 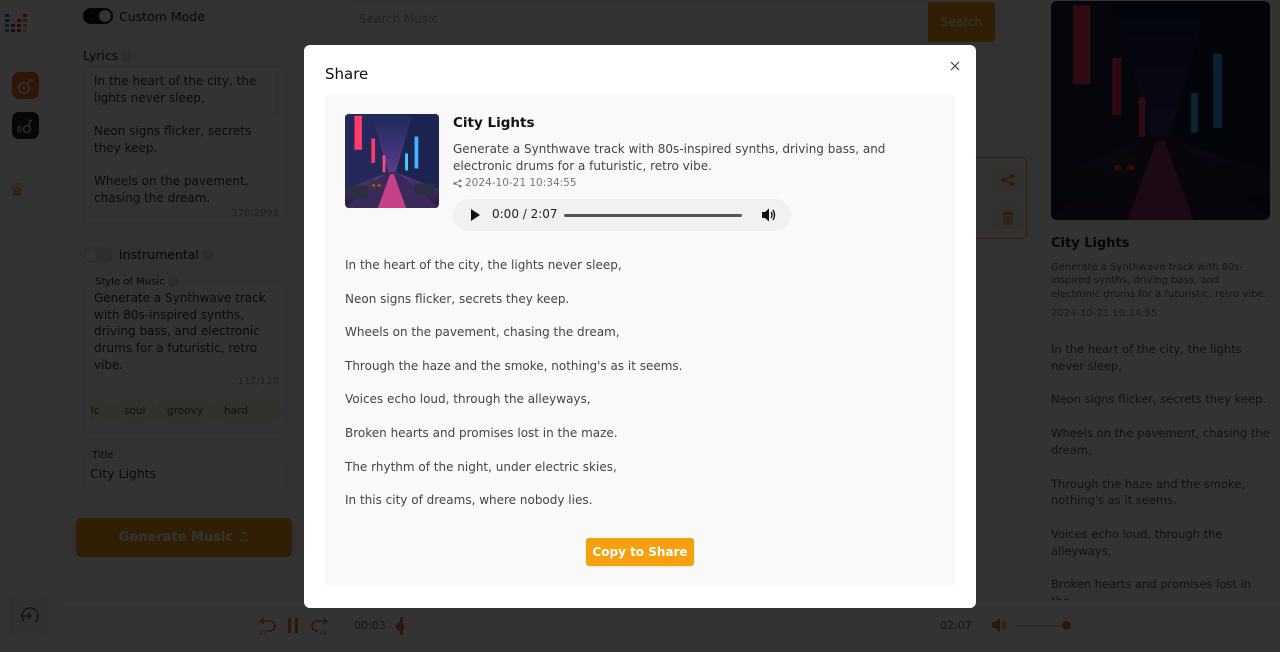 What do you see at coordinates (392, 161) in the screenshot?
I see `song-cover` at bounding box center [392, 161].